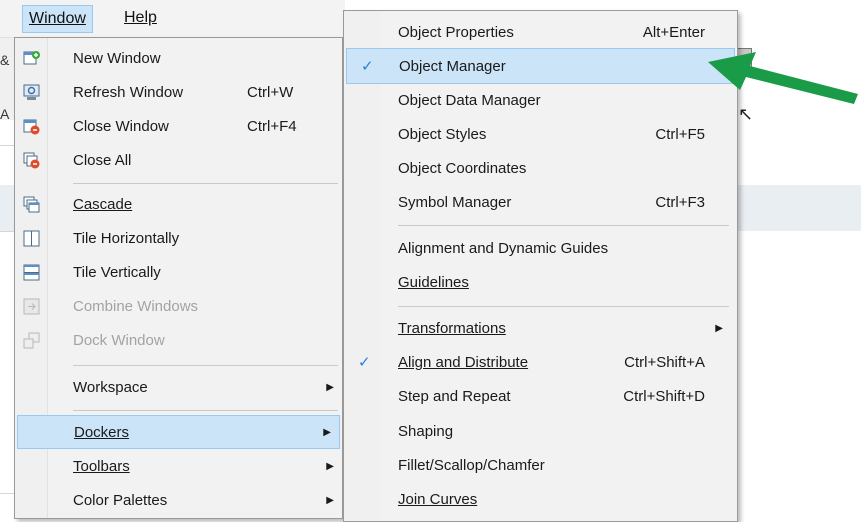 This screenshot has height=522, width=861. I want to click on menu-item-dockers: Dockers ▶, so click(178, 432).